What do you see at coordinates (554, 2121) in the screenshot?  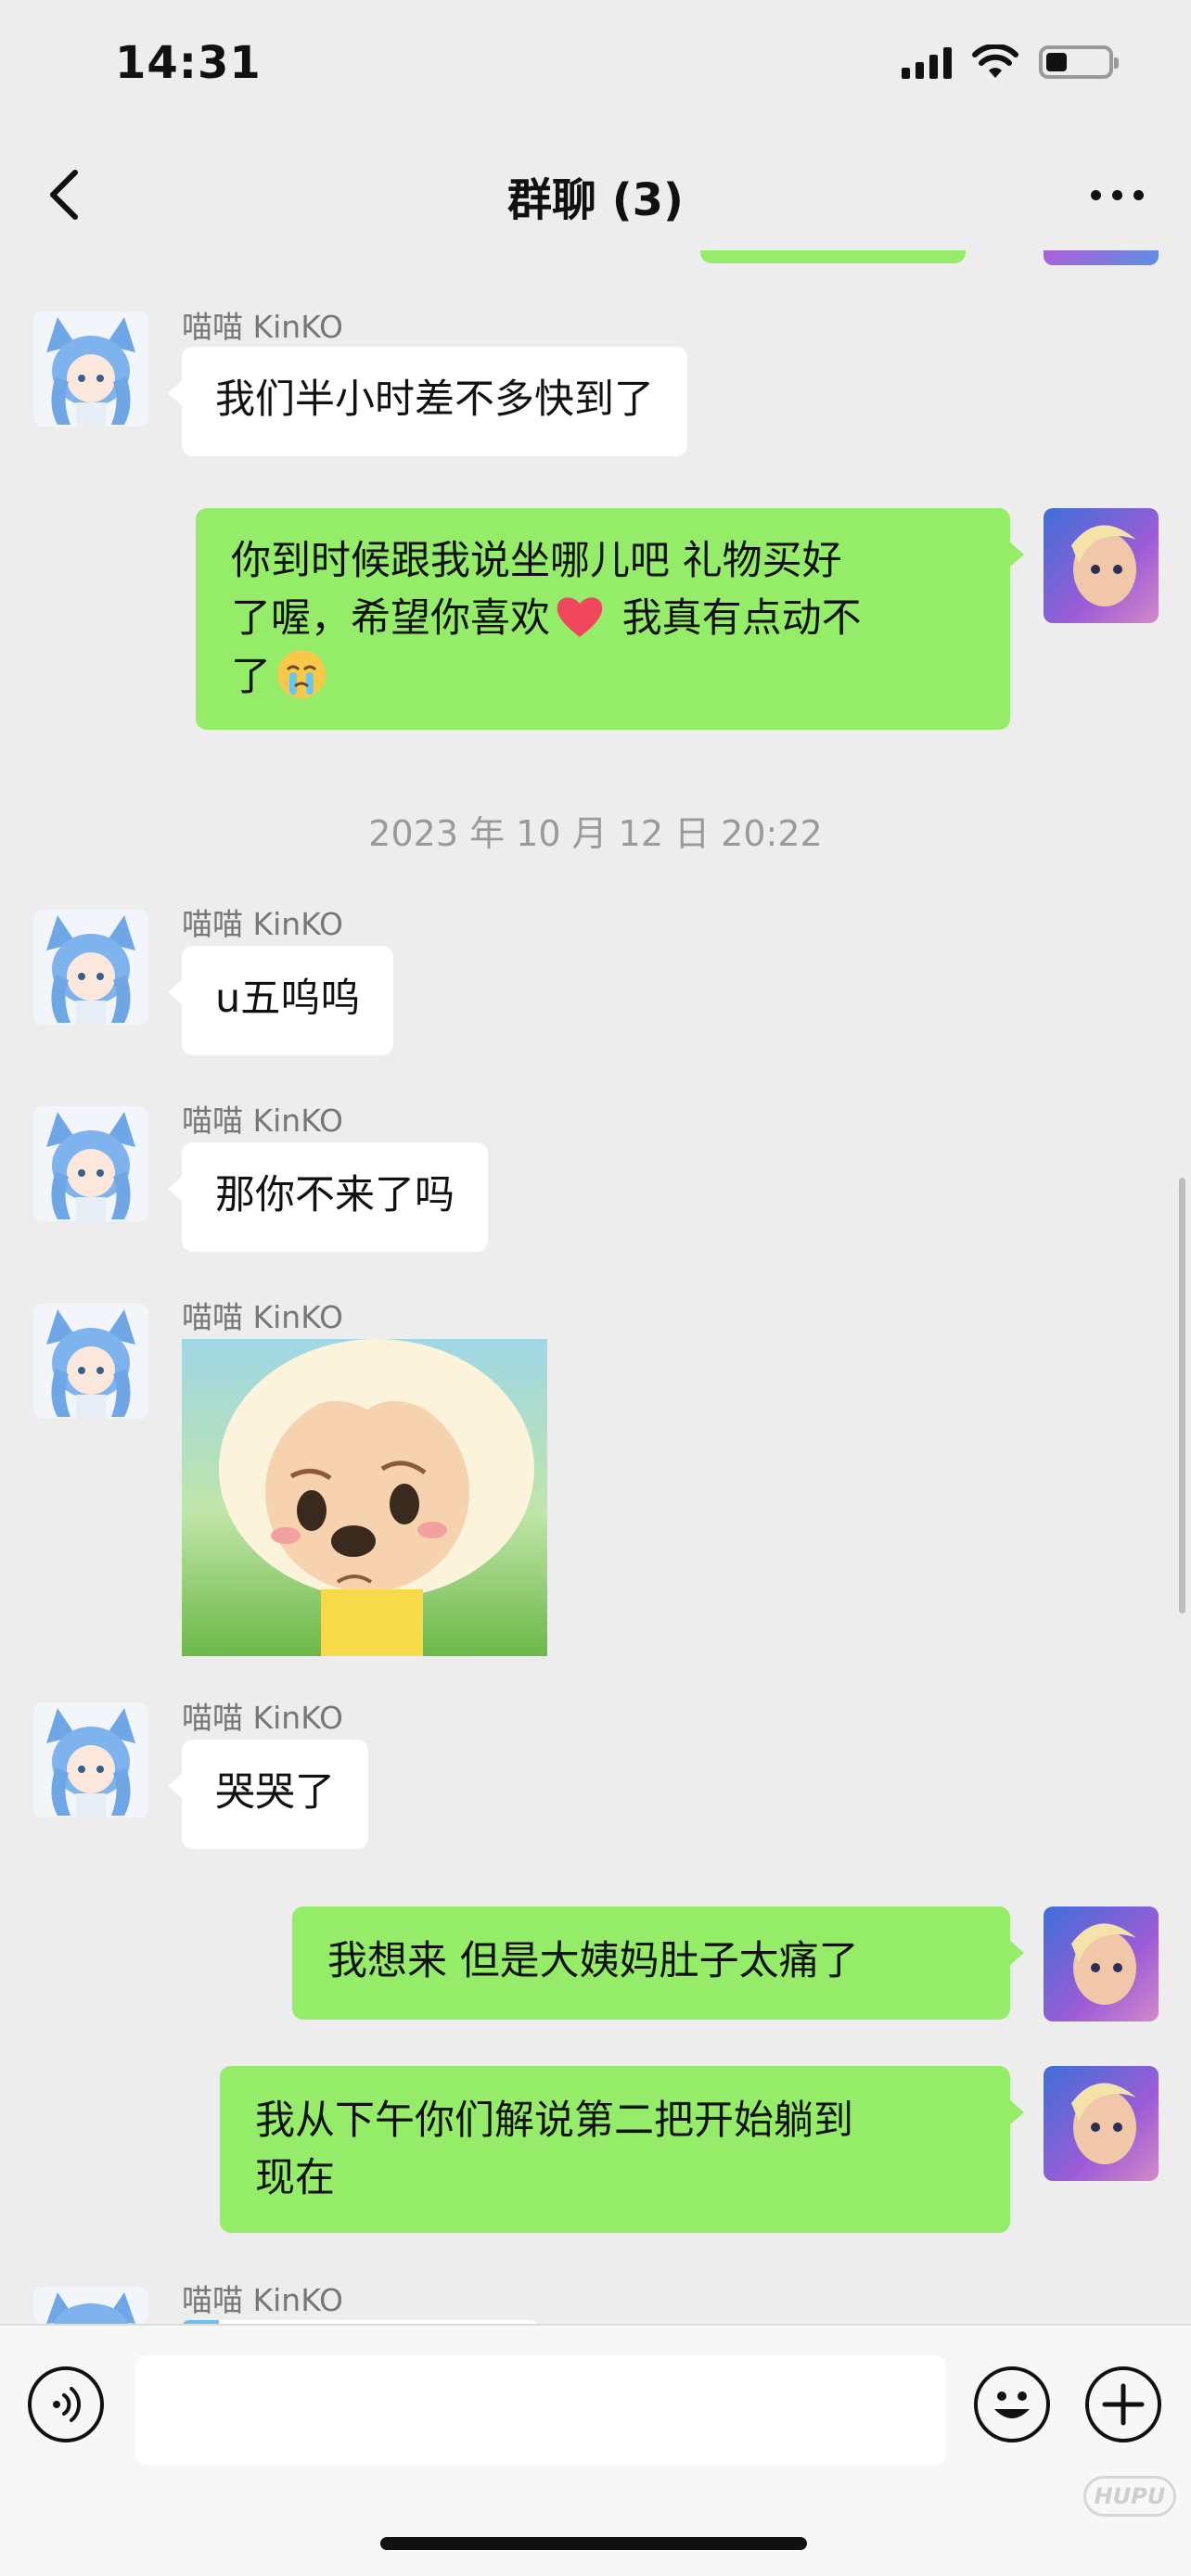 I see `message-text: 我从下午你们解说第二把开始躺到` at bounding box center [554, 2121].